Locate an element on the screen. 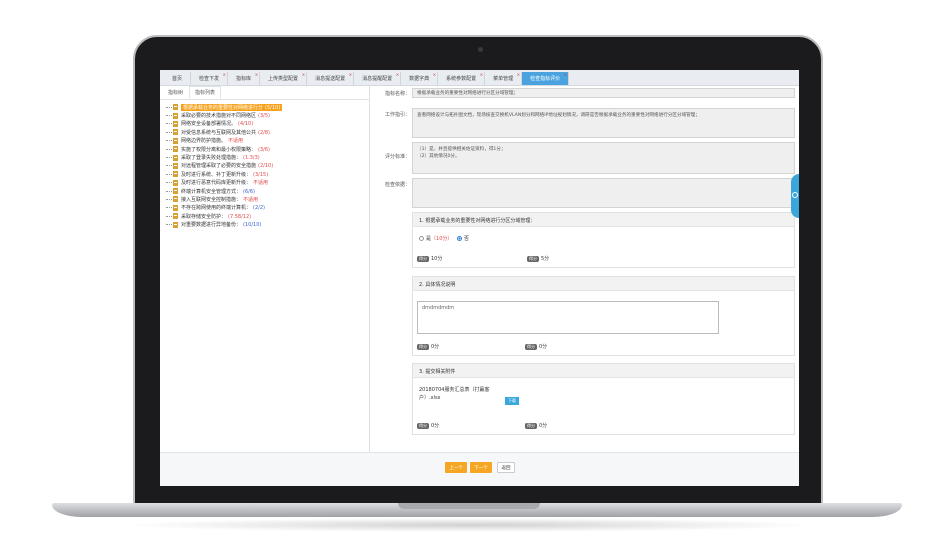 The height and width of the screenshot is (560, 940). tree-item-text-wrap: 对远程管理采取了必要的安全措施 (2/10) is located at coordinates (227, 165).